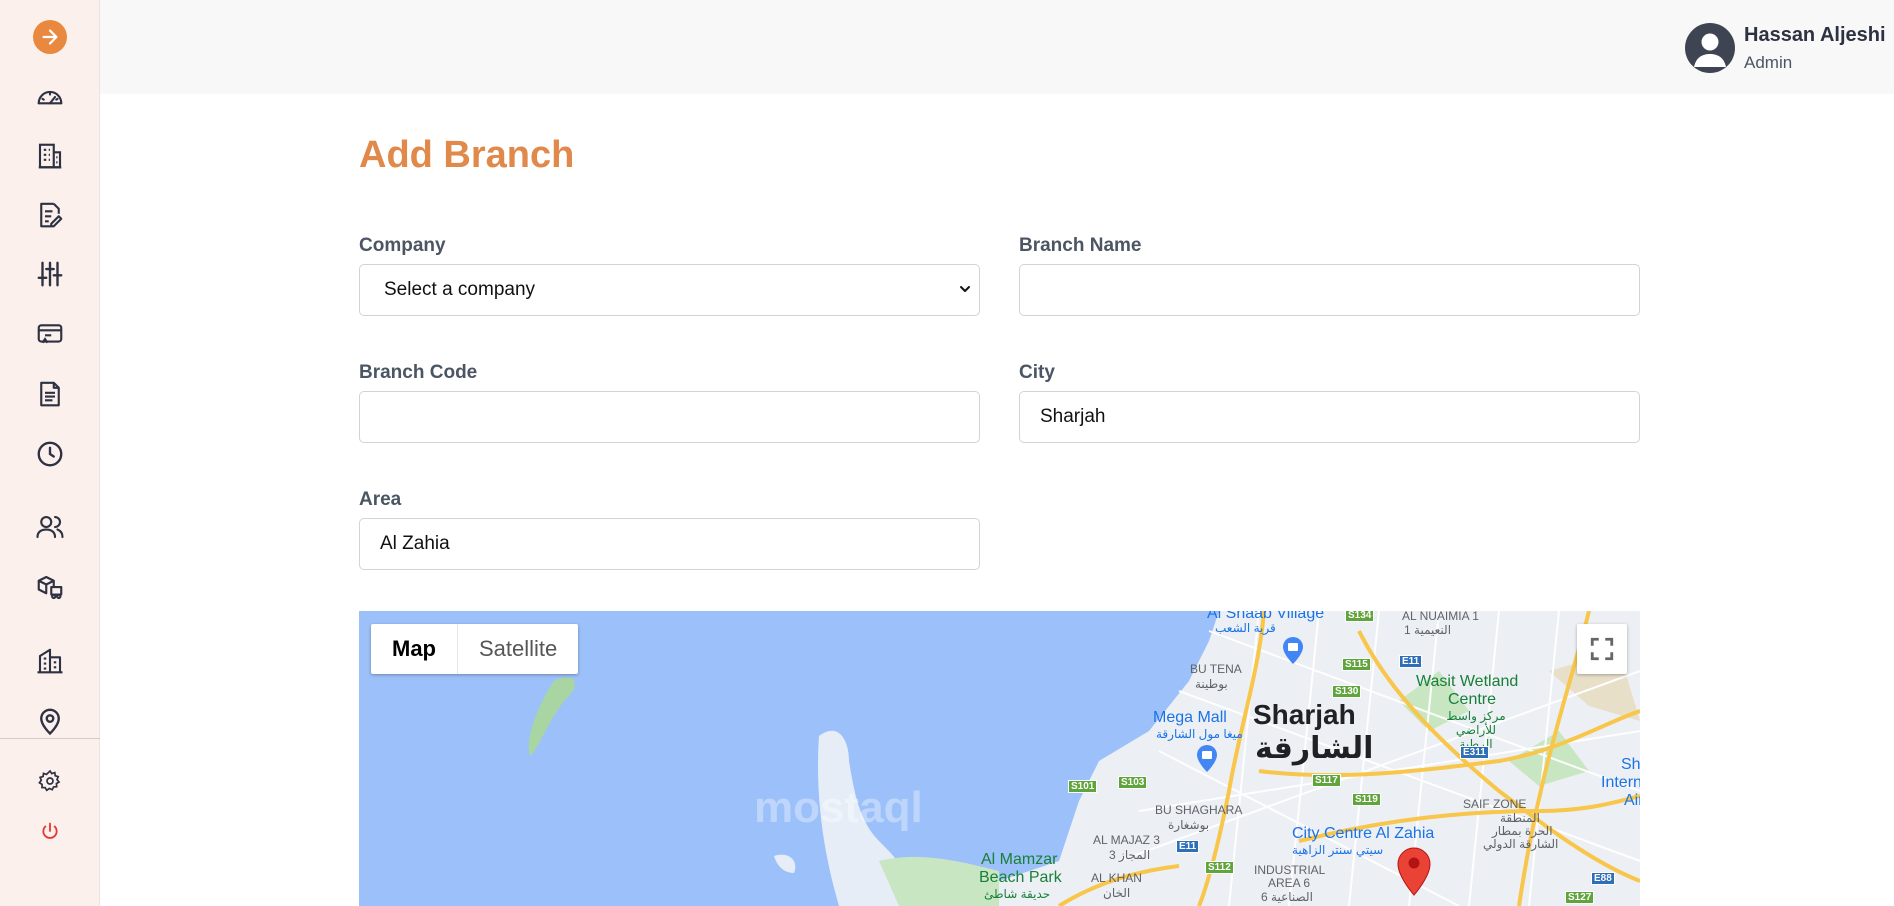 This screenshot has width=1894, height=906. What do you see at coordinates (418, 372) in the screenshot?
I see `branch-code-label: Branch Code` at bounding box center [418, 372].